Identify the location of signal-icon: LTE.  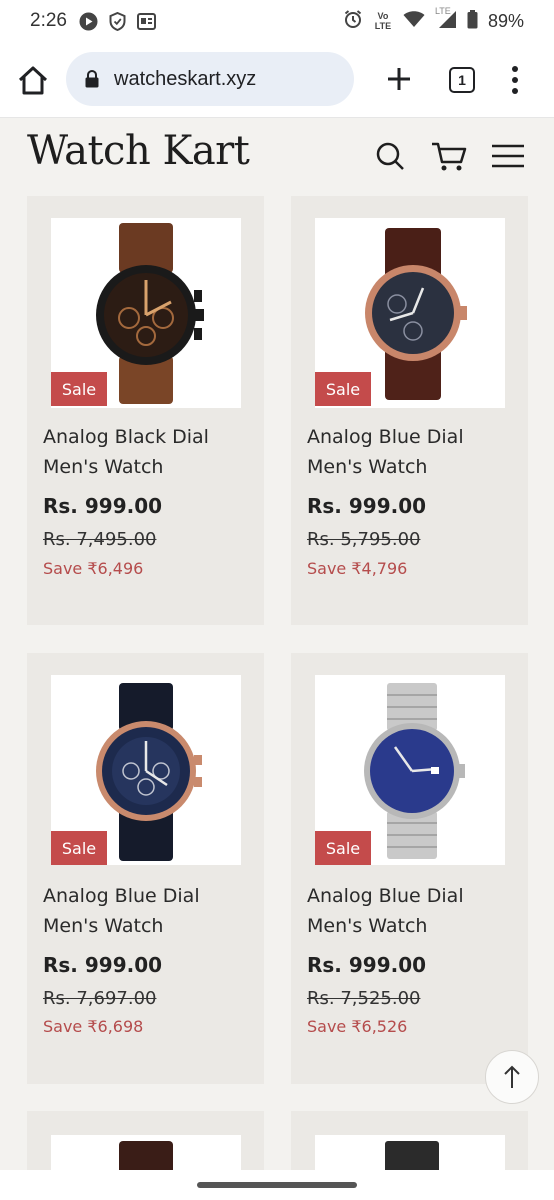
(445, 19).